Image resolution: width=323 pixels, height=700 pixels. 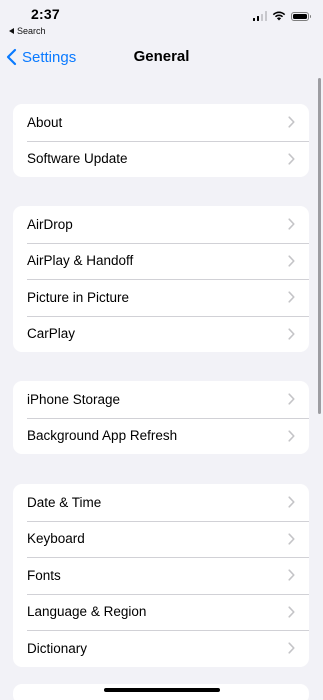 I want to click on status-bar: 2:37 Search, so click(x=161, y=19).